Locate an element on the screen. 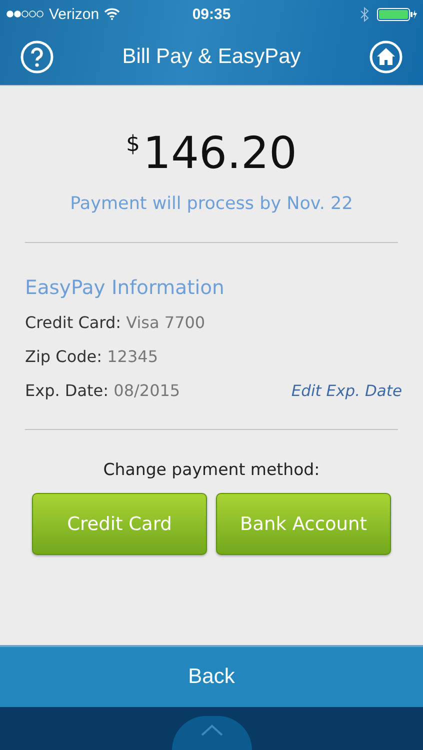  carrier-text: Verizon is located at coordinates (74, 14).